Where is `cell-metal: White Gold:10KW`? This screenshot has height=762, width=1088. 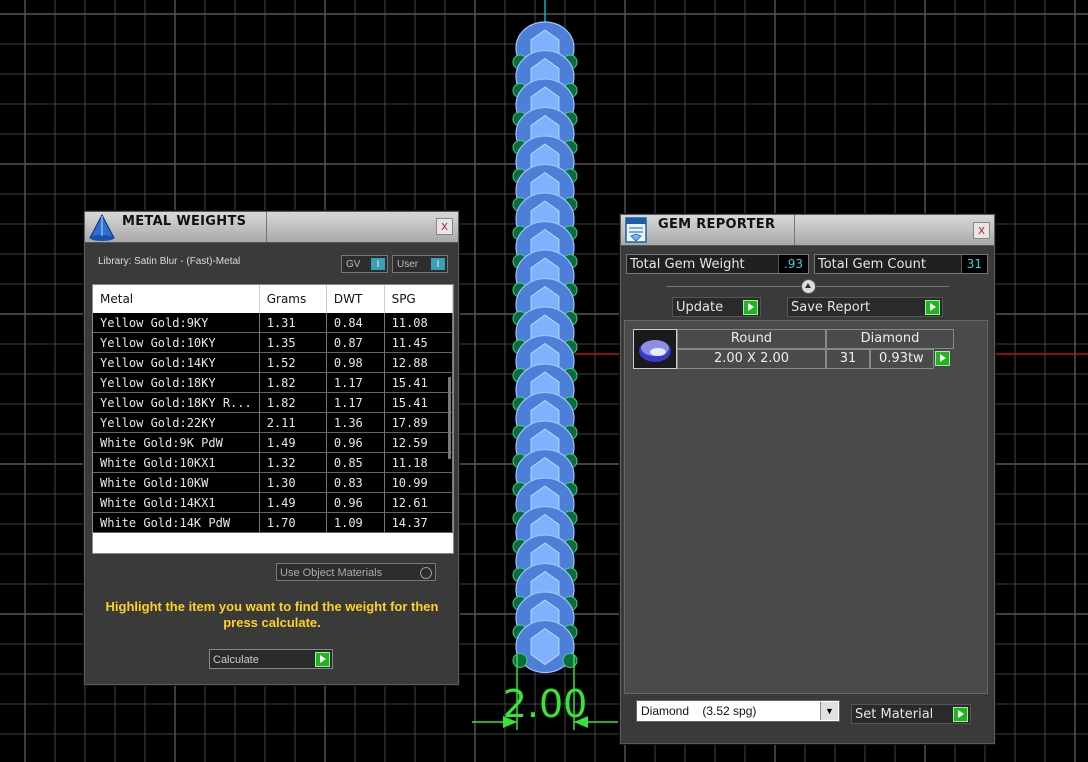
cell-metal: White Gold:10KW is located at coordinates (176, 482).